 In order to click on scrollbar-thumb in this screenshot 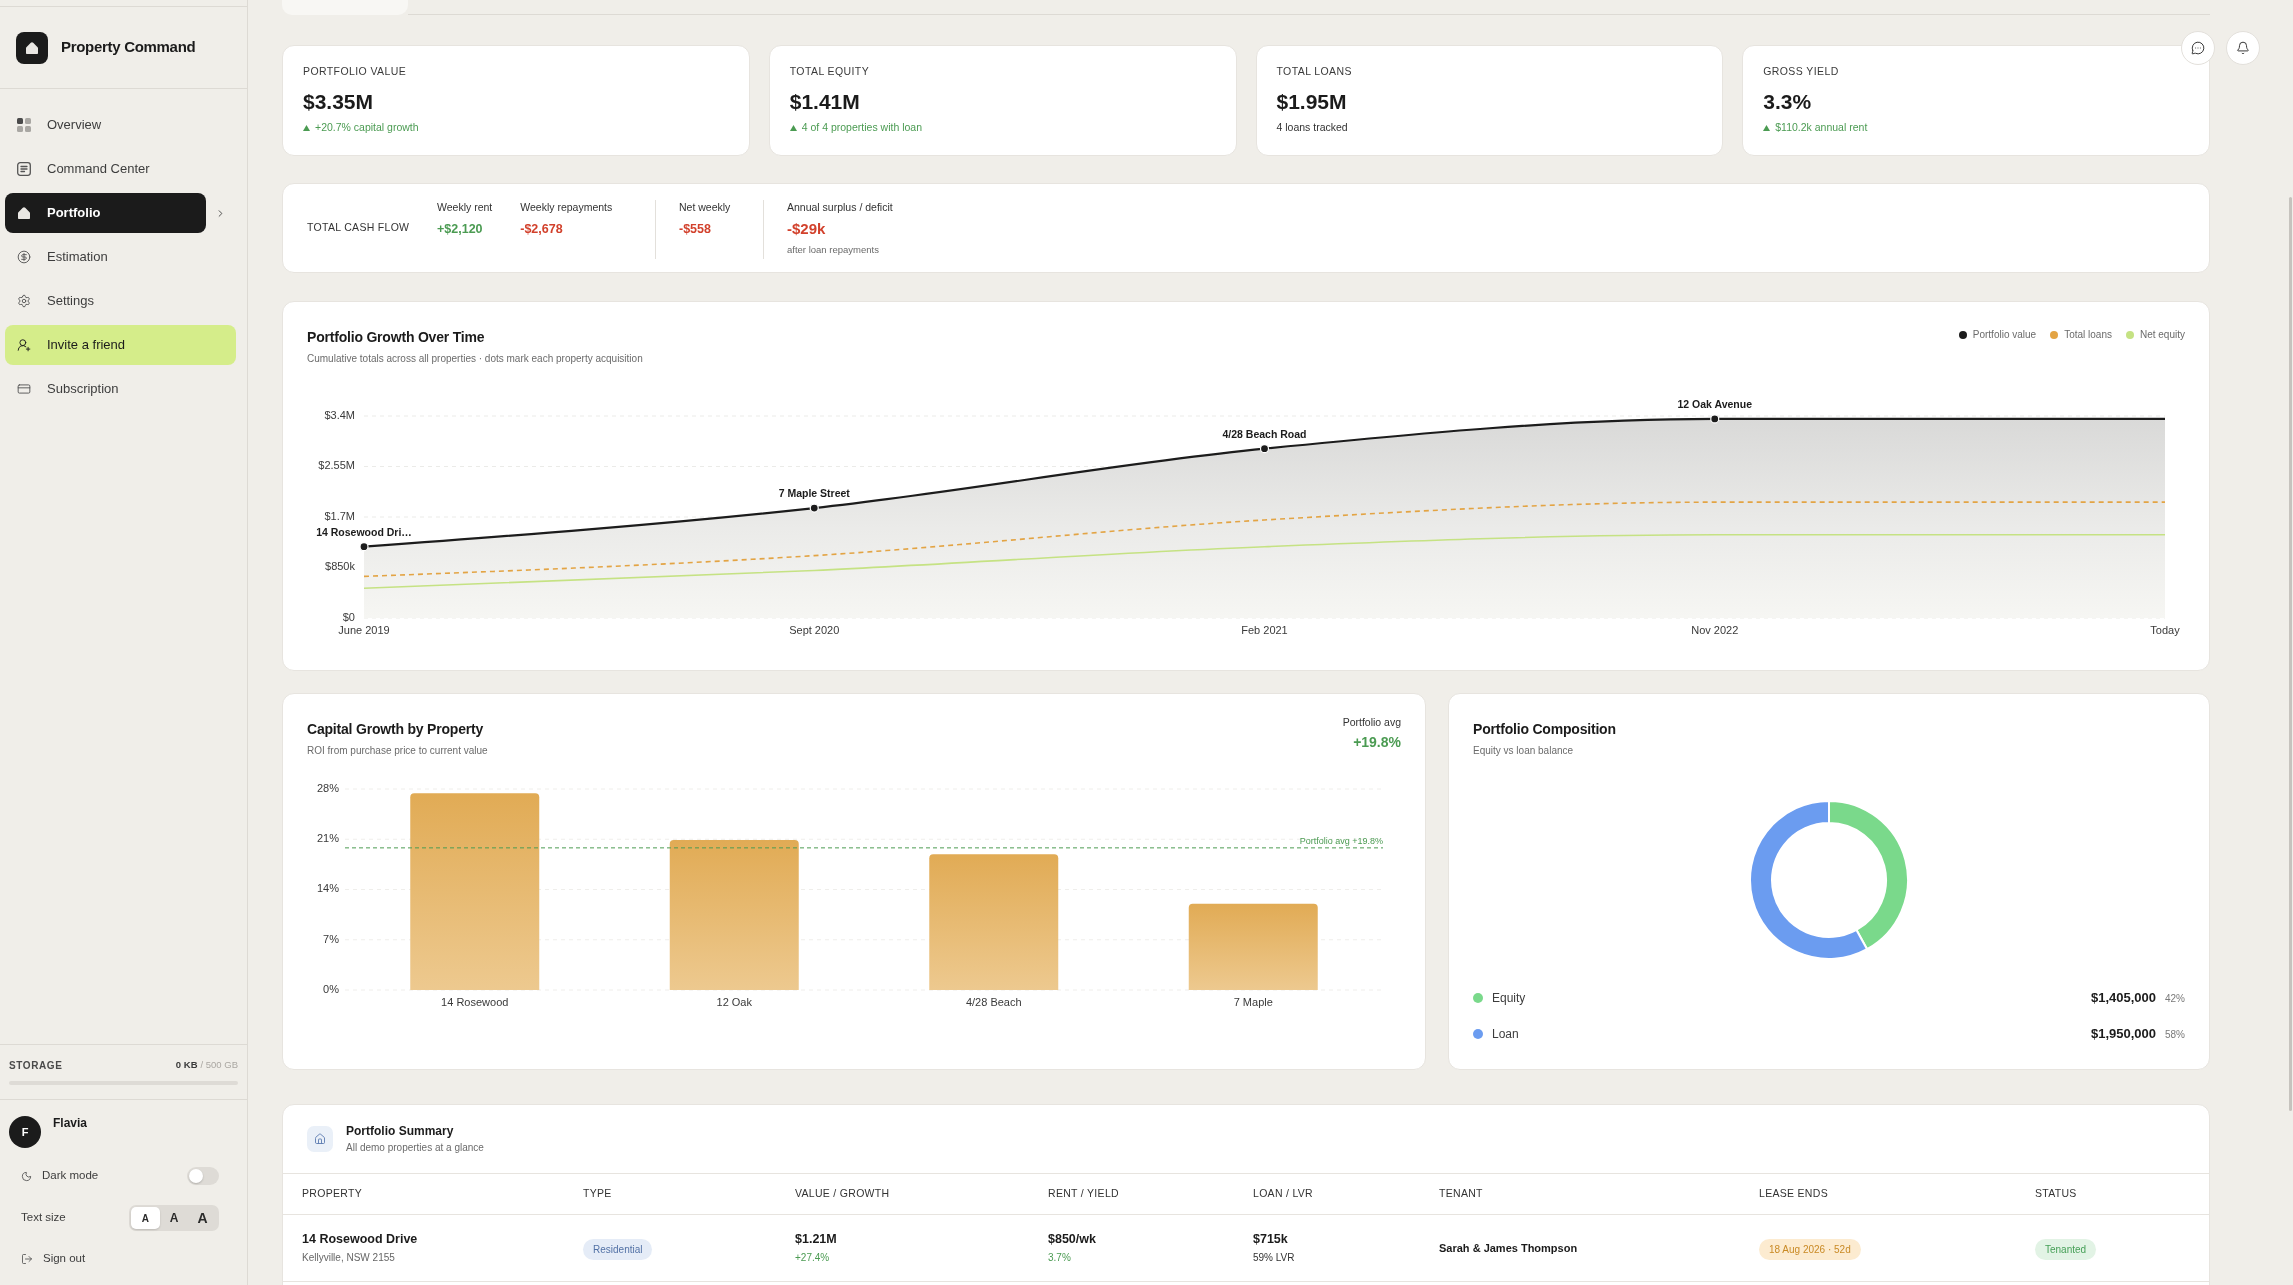, I will do `click(2290, 654)`.